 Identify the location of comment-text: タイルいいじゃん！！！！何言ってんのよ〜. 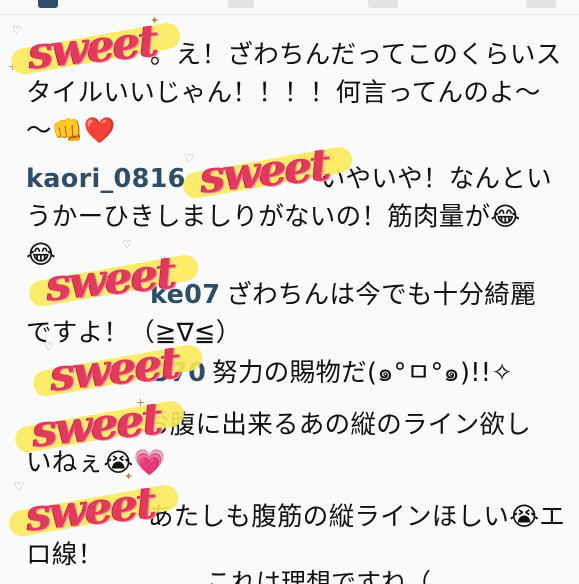
(283, 93).